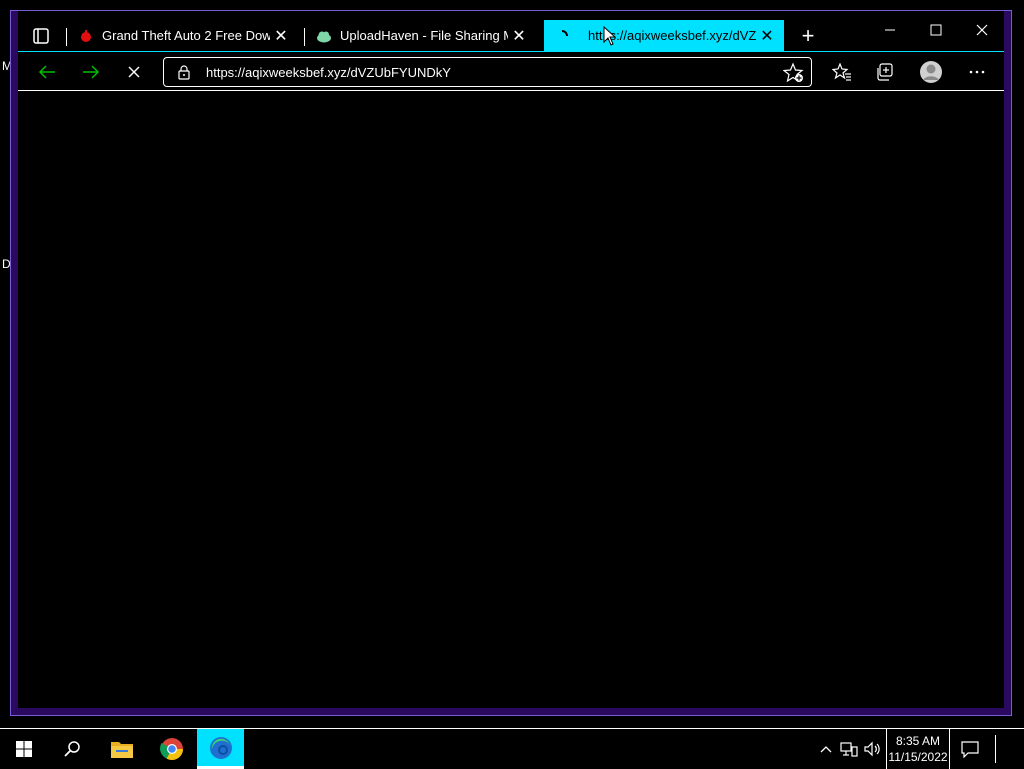  Describe the element at coordinates (122, 749) in the screenshot. I see `file-explorer-icon` at that location.